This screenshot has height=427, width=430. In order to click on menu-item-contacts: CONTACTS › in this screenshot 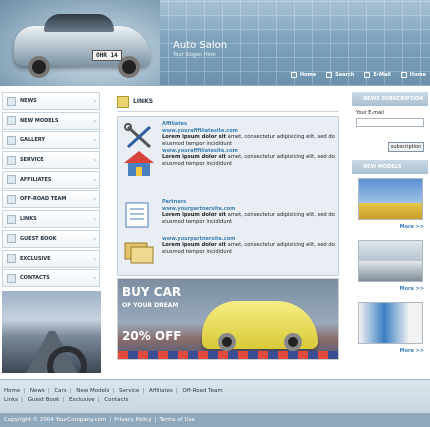, I will do `click(51, 278)`.